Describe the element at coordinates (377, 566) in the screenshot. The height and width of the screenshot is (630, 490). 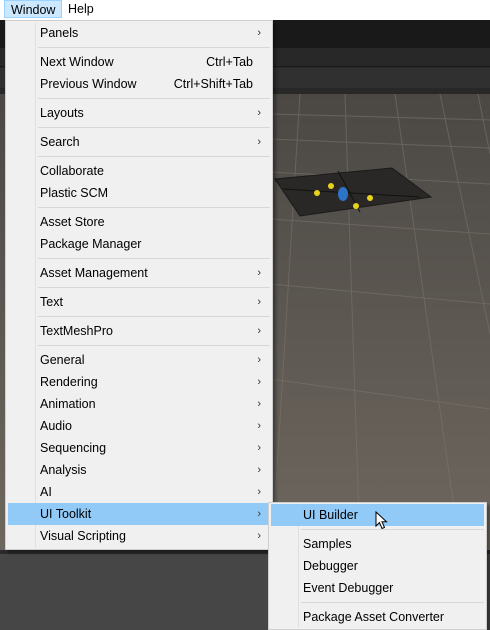
I see `menu-item-debugger: Debugger` at that location.